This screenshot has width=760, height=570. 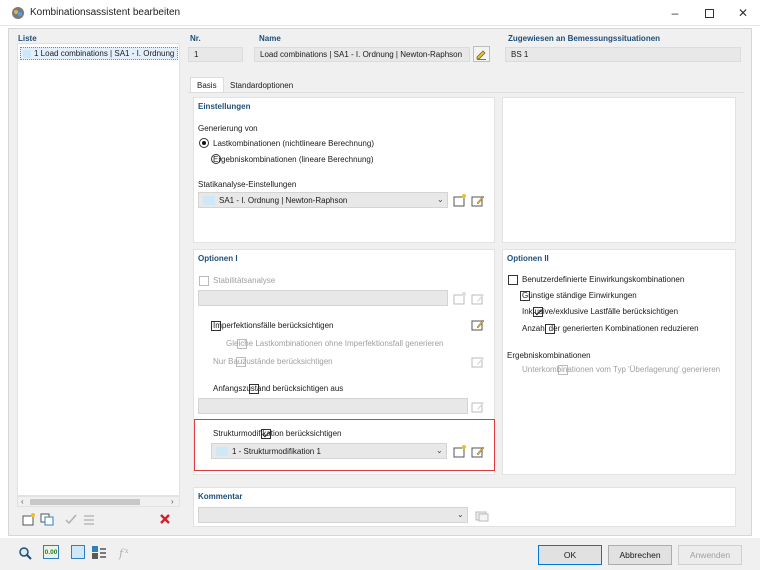 I want to click on static-analysis-dropdown: SA1 - I. Ordnung | Newton-Raphson ⌄, so click(x=323, y=200).